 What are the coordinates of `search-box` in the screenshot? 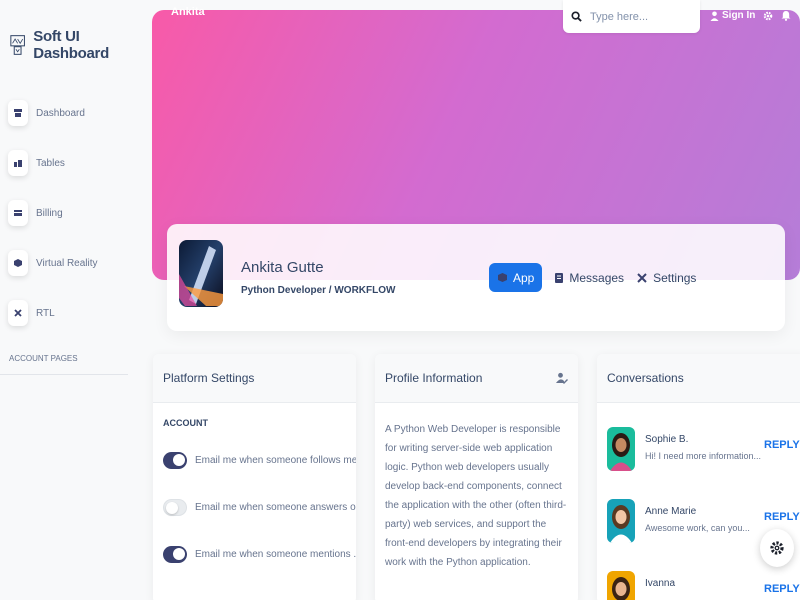 It's located at (631, 16).